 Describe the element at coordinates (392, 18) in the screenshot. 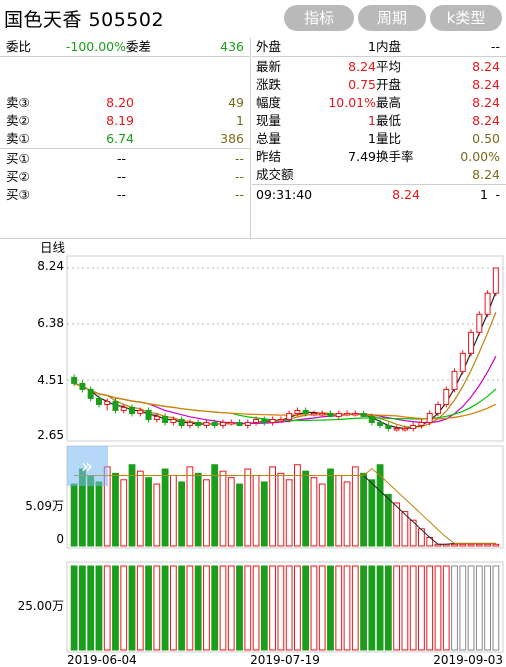

I see `period-button: 周期` at that location.